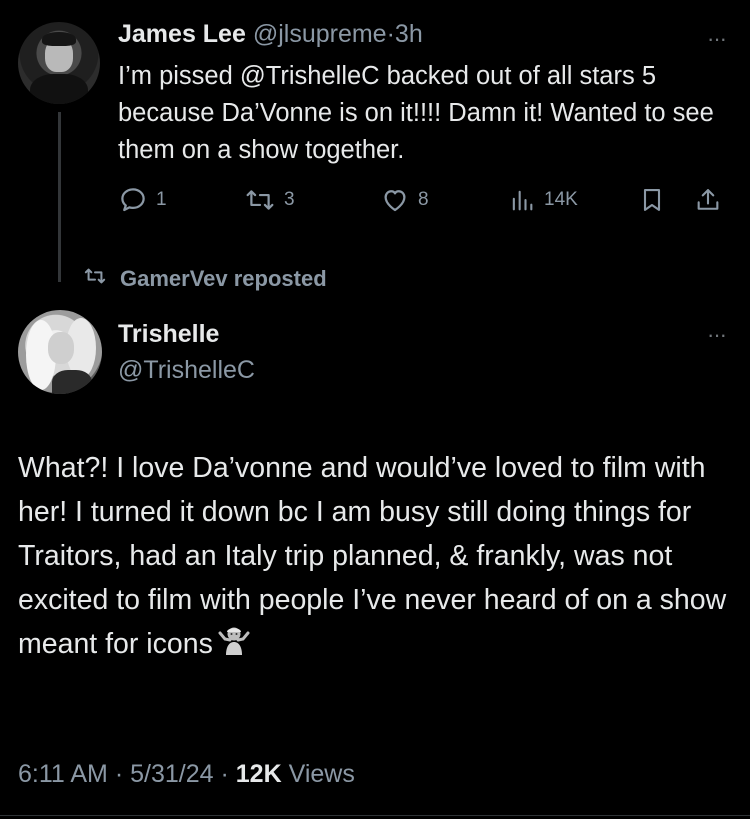  What do you see at coordinates (289, 199) in the screenshot?
I see `repost-count: 3` at bounding box center [289, 199].